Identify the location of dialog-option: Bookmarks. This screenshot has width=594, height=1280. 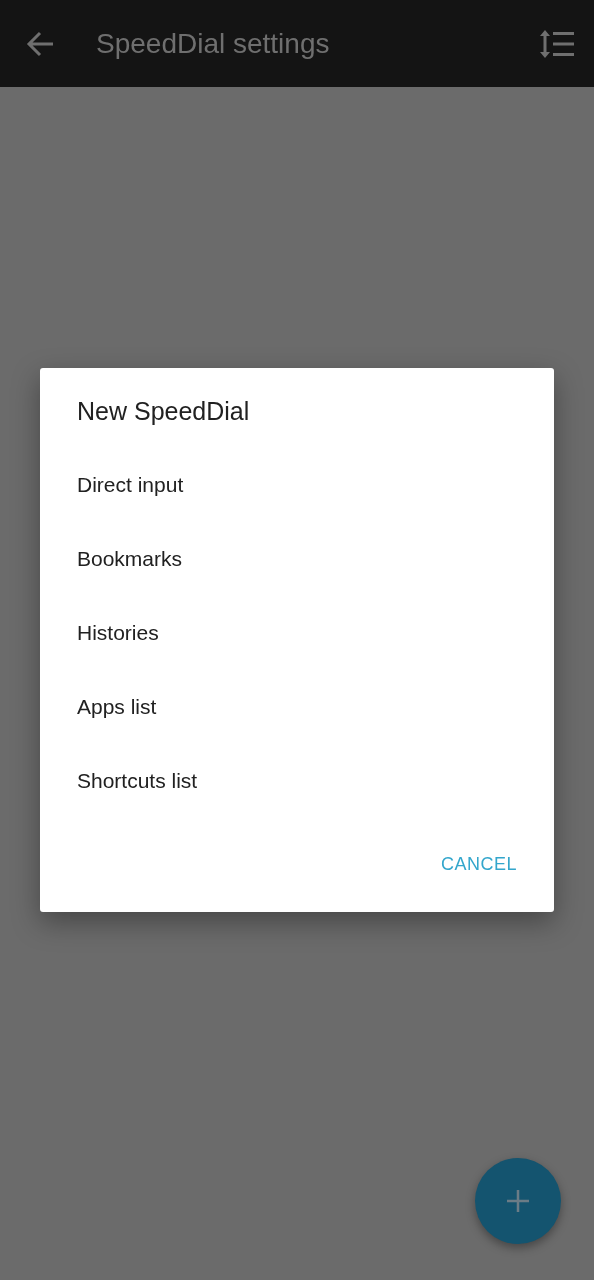
(130, 559).